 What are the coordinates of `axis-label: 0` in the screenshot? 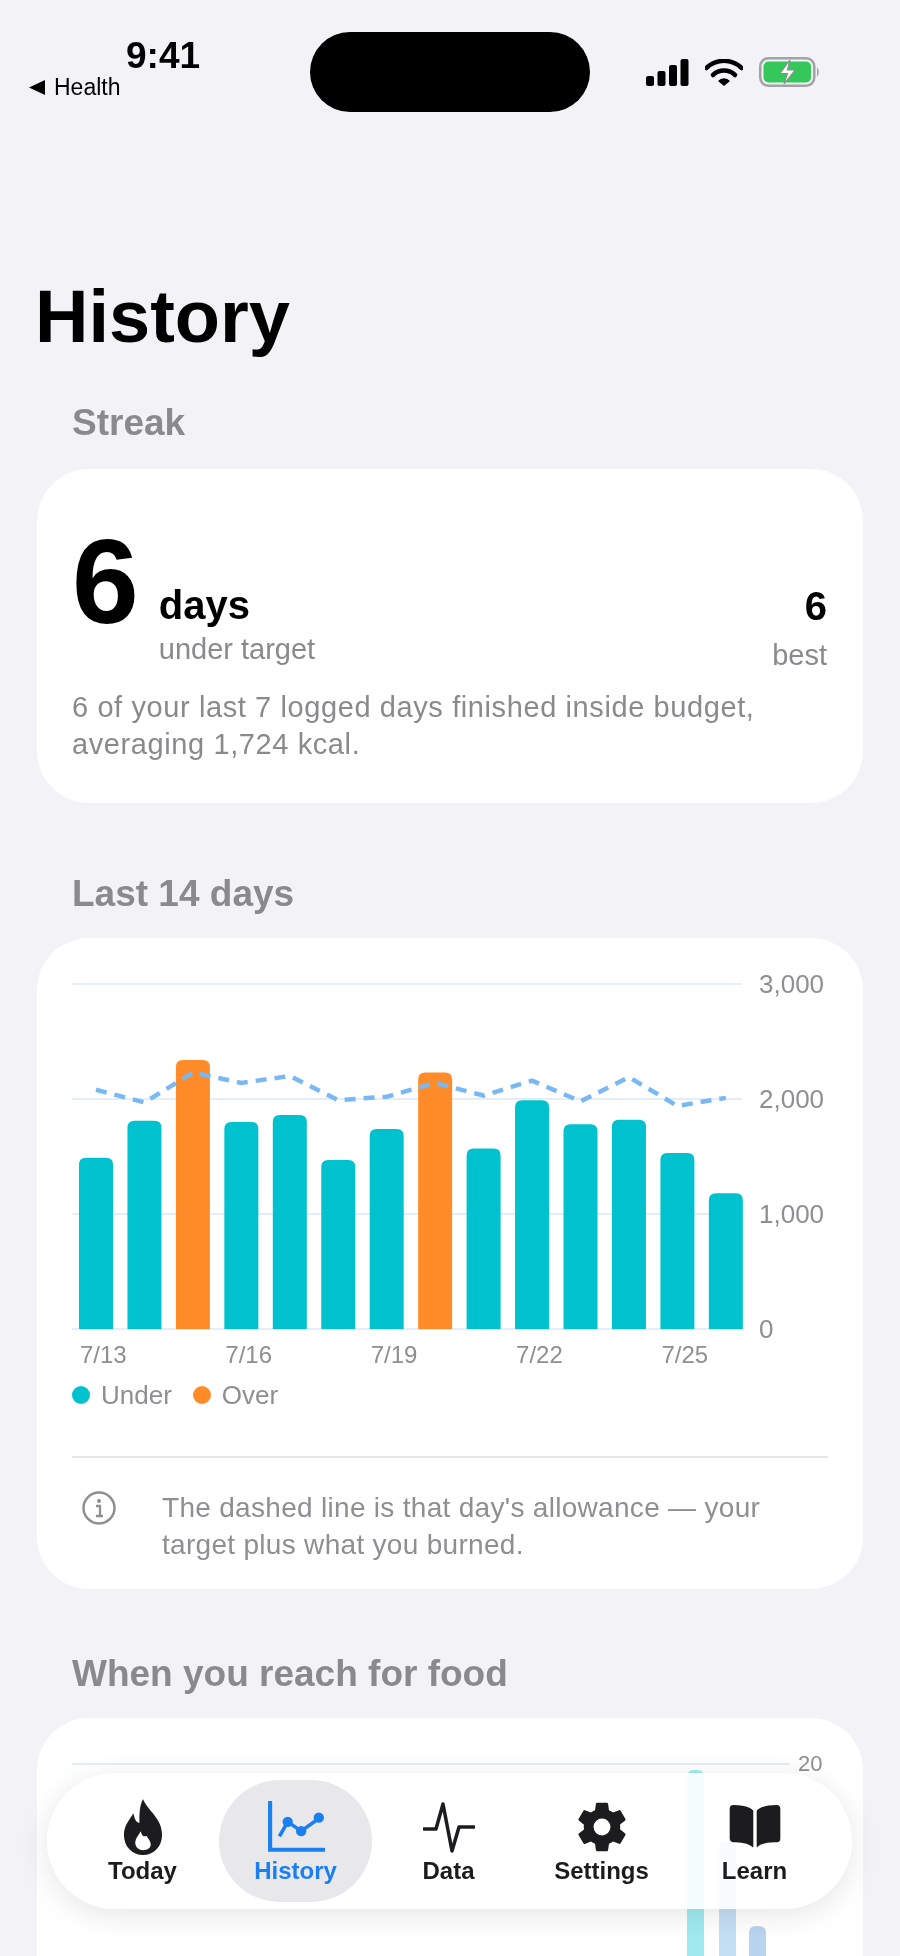 It's located at (766, 1329).